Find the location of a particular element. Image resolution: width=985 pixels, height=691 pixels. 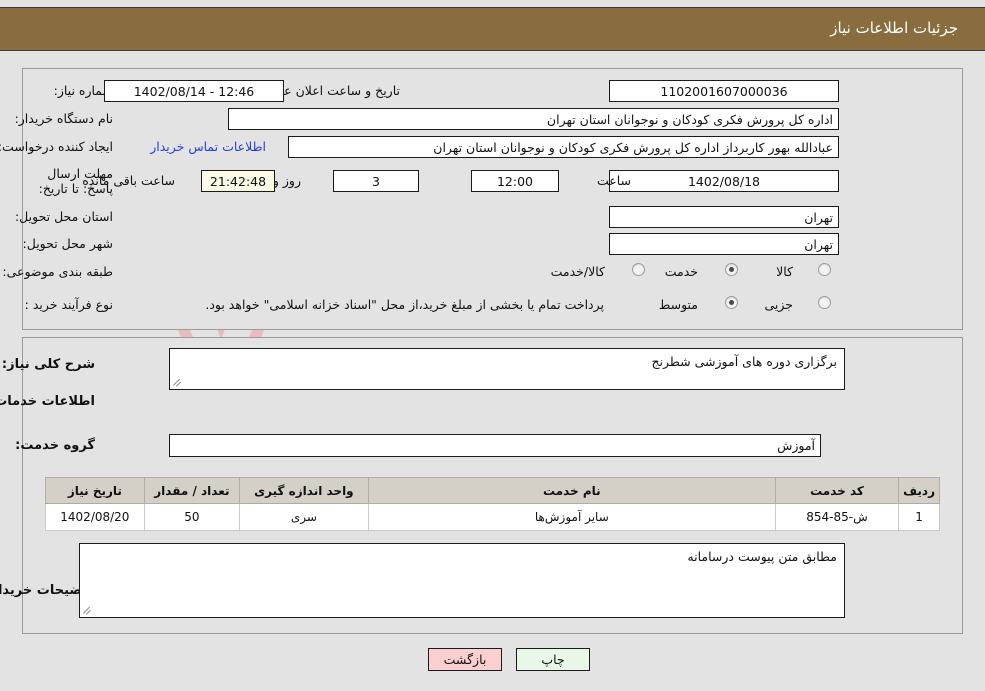

remaining-days-label: روز و is located at coordinates (286, 180).